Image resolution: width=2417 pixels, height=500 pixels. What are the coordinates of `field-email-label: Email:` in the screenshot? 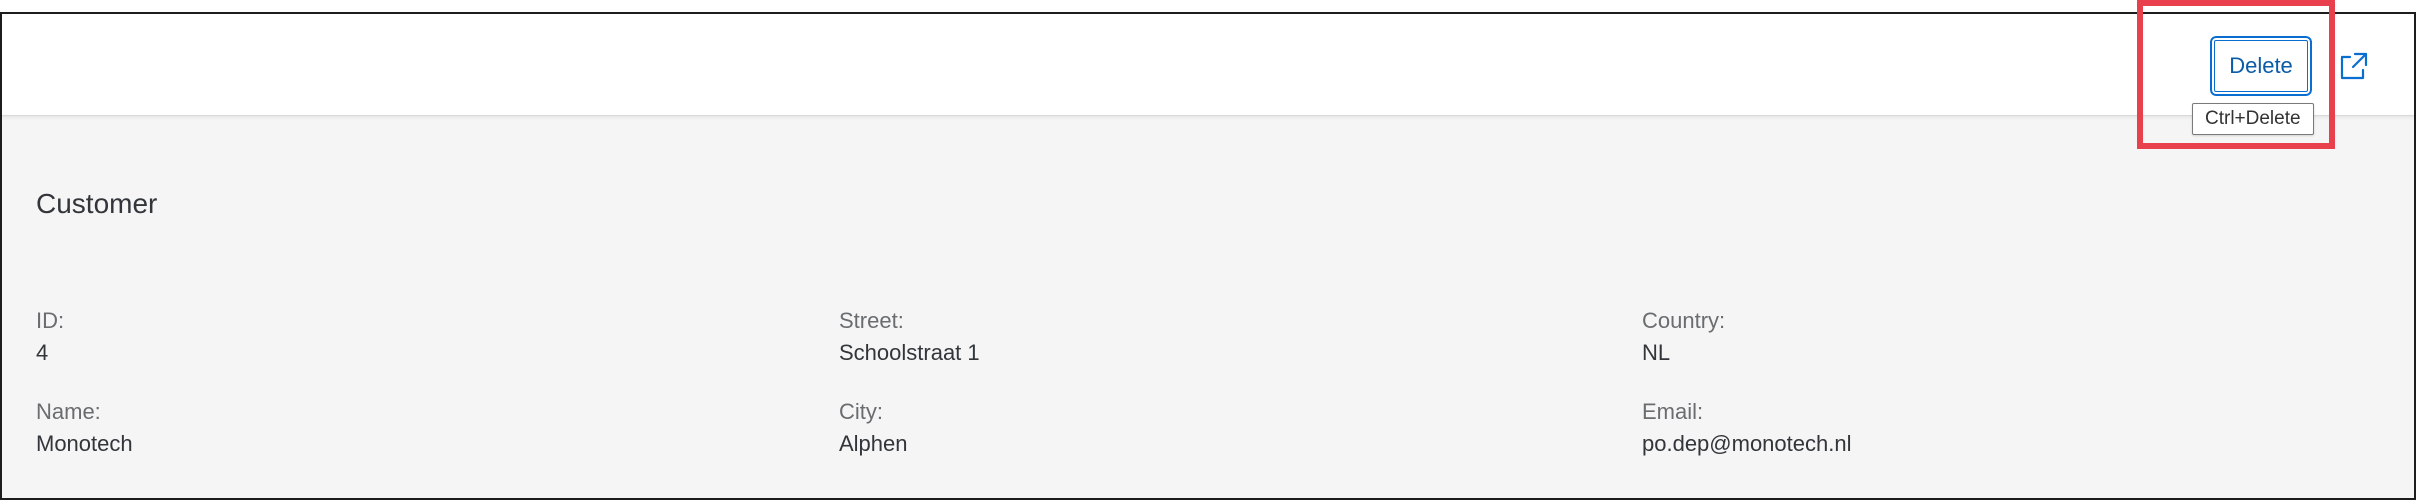 It's located at (1673, 411).